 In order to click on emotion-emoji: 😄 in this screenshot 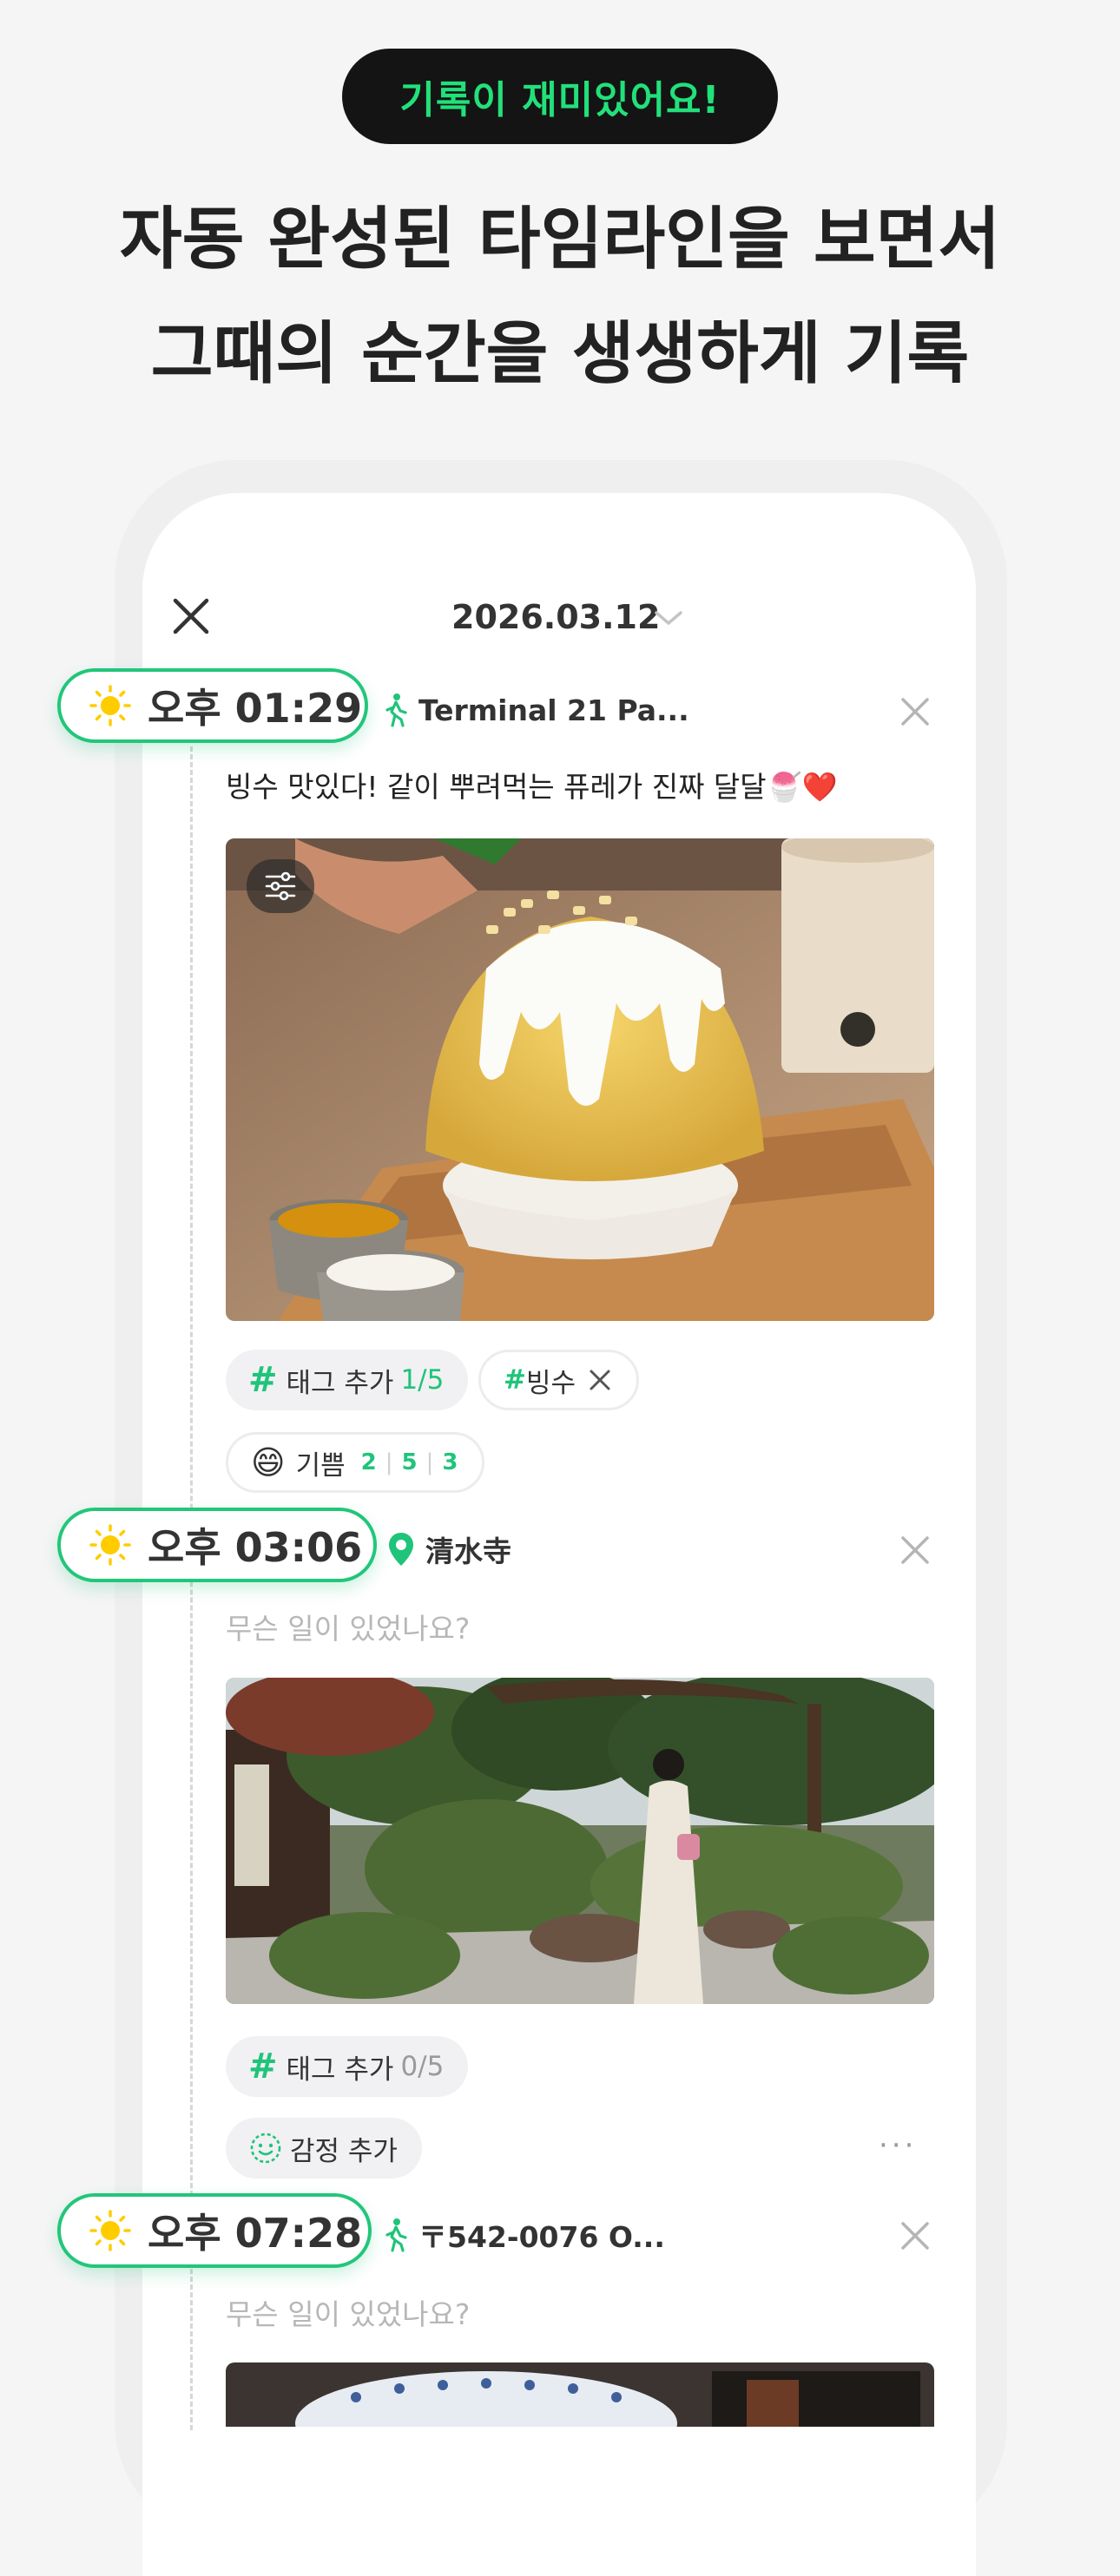, I will do `click(268, 1462)`.